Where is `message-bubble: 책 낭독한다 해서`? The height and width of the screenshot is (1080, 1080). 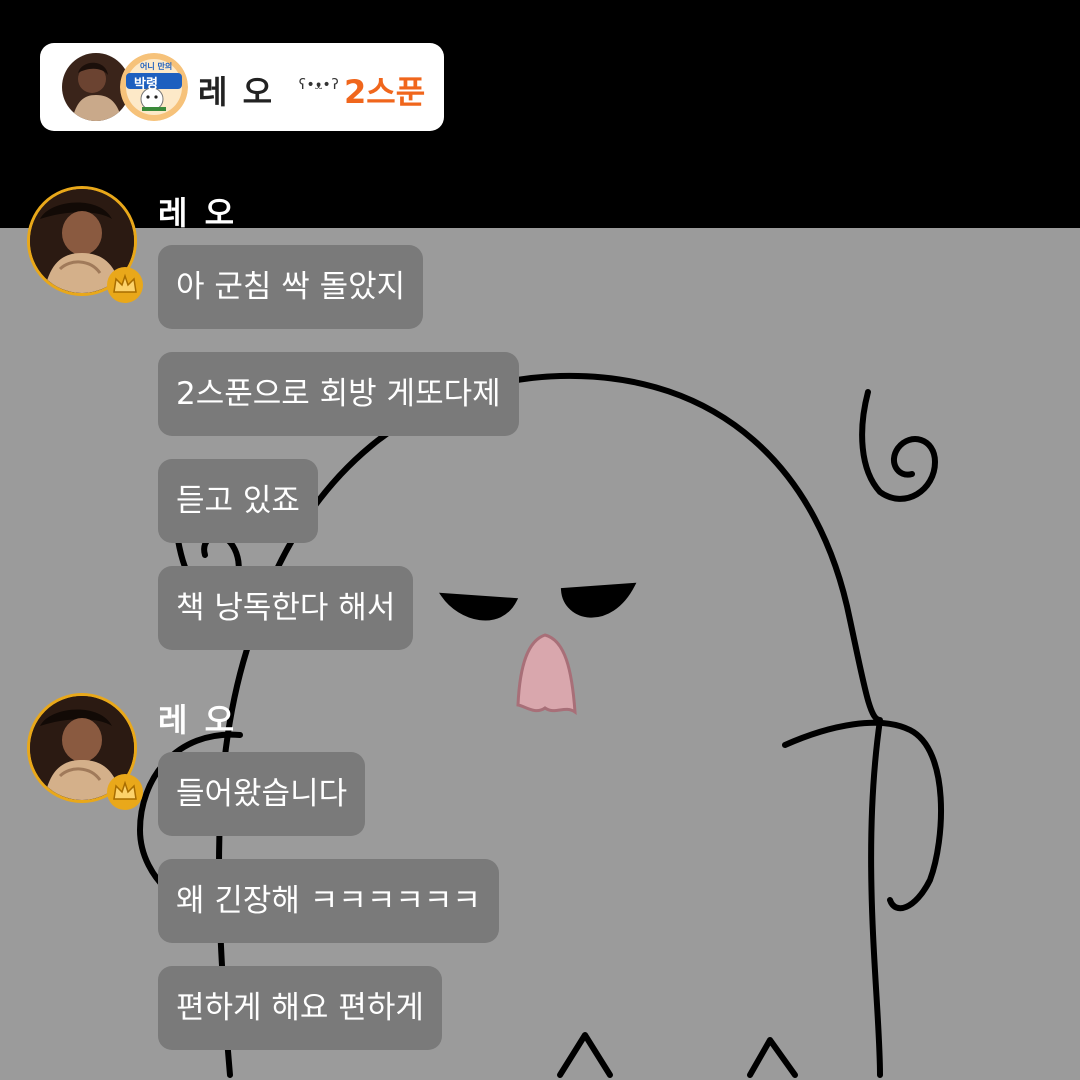 message-bubble: 책 낭독한다 해서 is located at coordinates (286, 608).